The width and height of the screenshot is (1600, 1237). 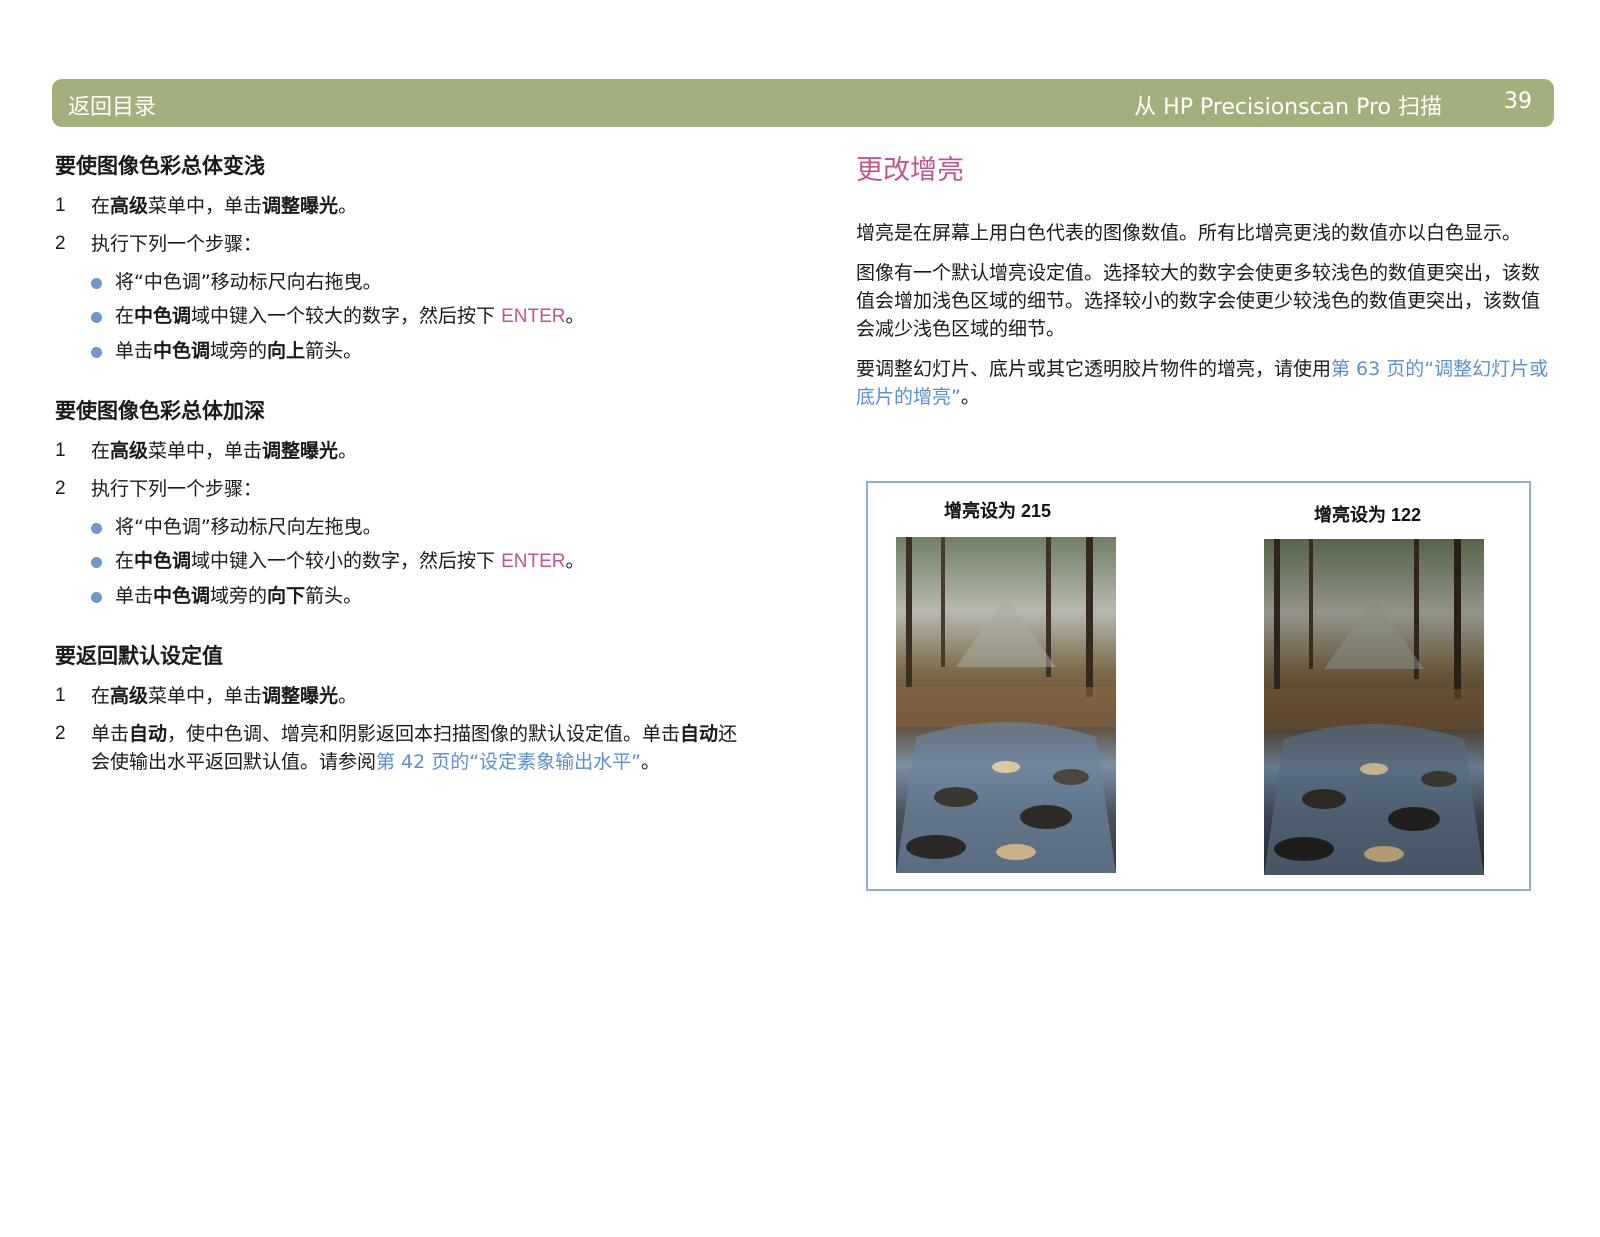 What do you see at coordinates (112, 105) in the screenshot?
I see `back-to-contents-link: 返回目录` at bounding box center [112, 105].